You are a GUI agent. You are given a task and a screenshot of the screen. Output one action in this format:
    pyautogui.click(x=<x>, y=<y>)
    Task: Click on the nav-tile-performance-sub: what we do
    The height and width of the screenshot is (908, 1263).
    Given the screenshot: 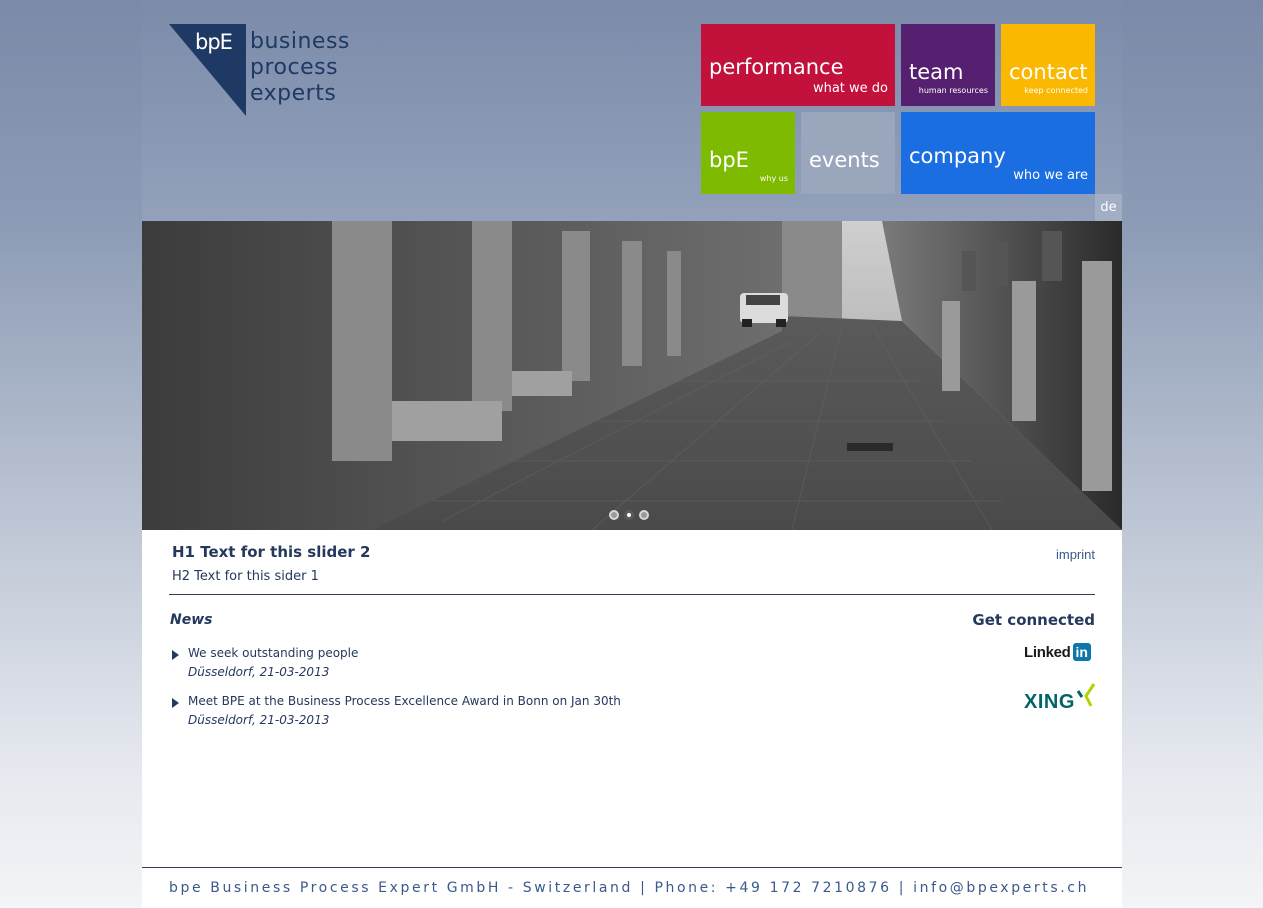 What is the action you would take?
    pyautogui.click(x=850, y=88)
    